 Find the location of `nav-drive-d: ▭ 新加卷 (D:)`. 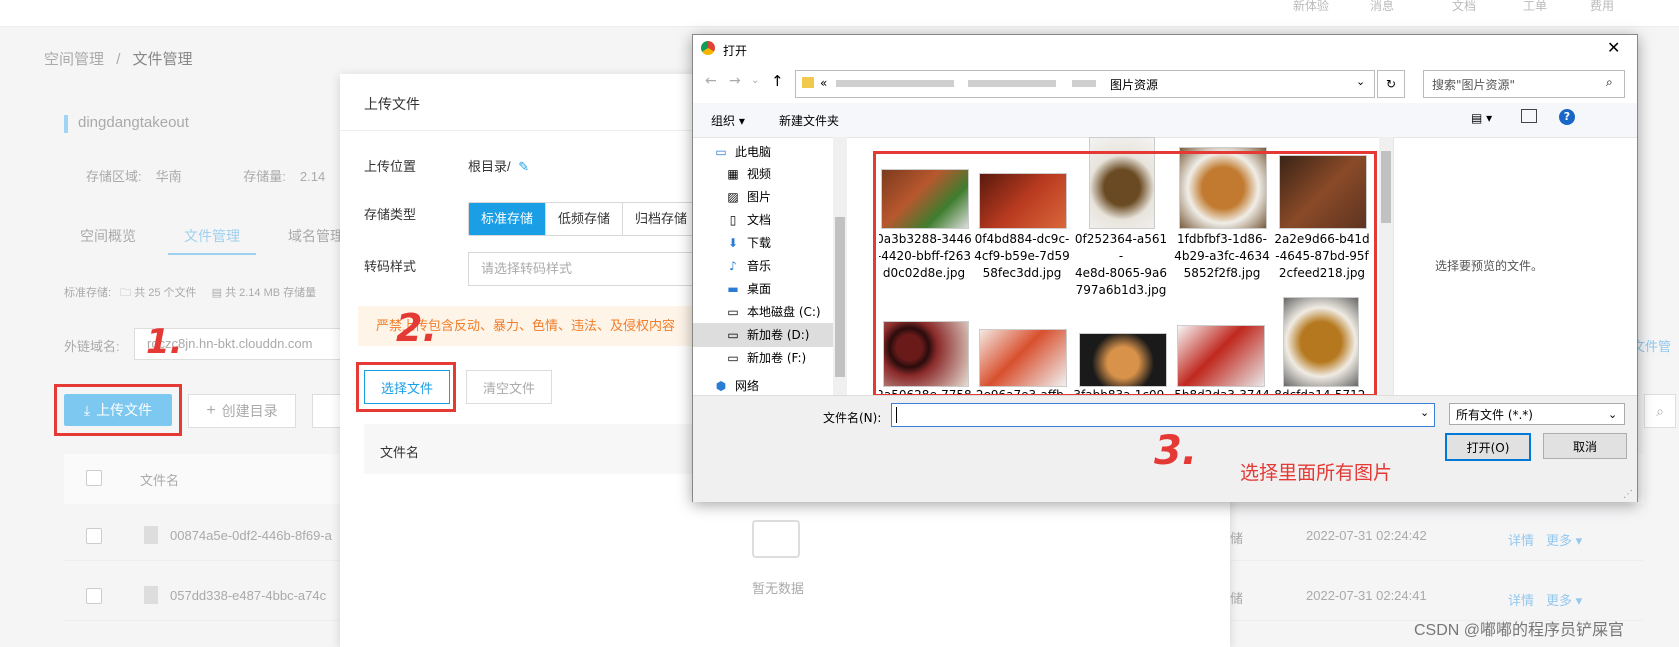

nav-drive-d: ▭ 新加卷 (D:) is located at coordinates (767, 335).